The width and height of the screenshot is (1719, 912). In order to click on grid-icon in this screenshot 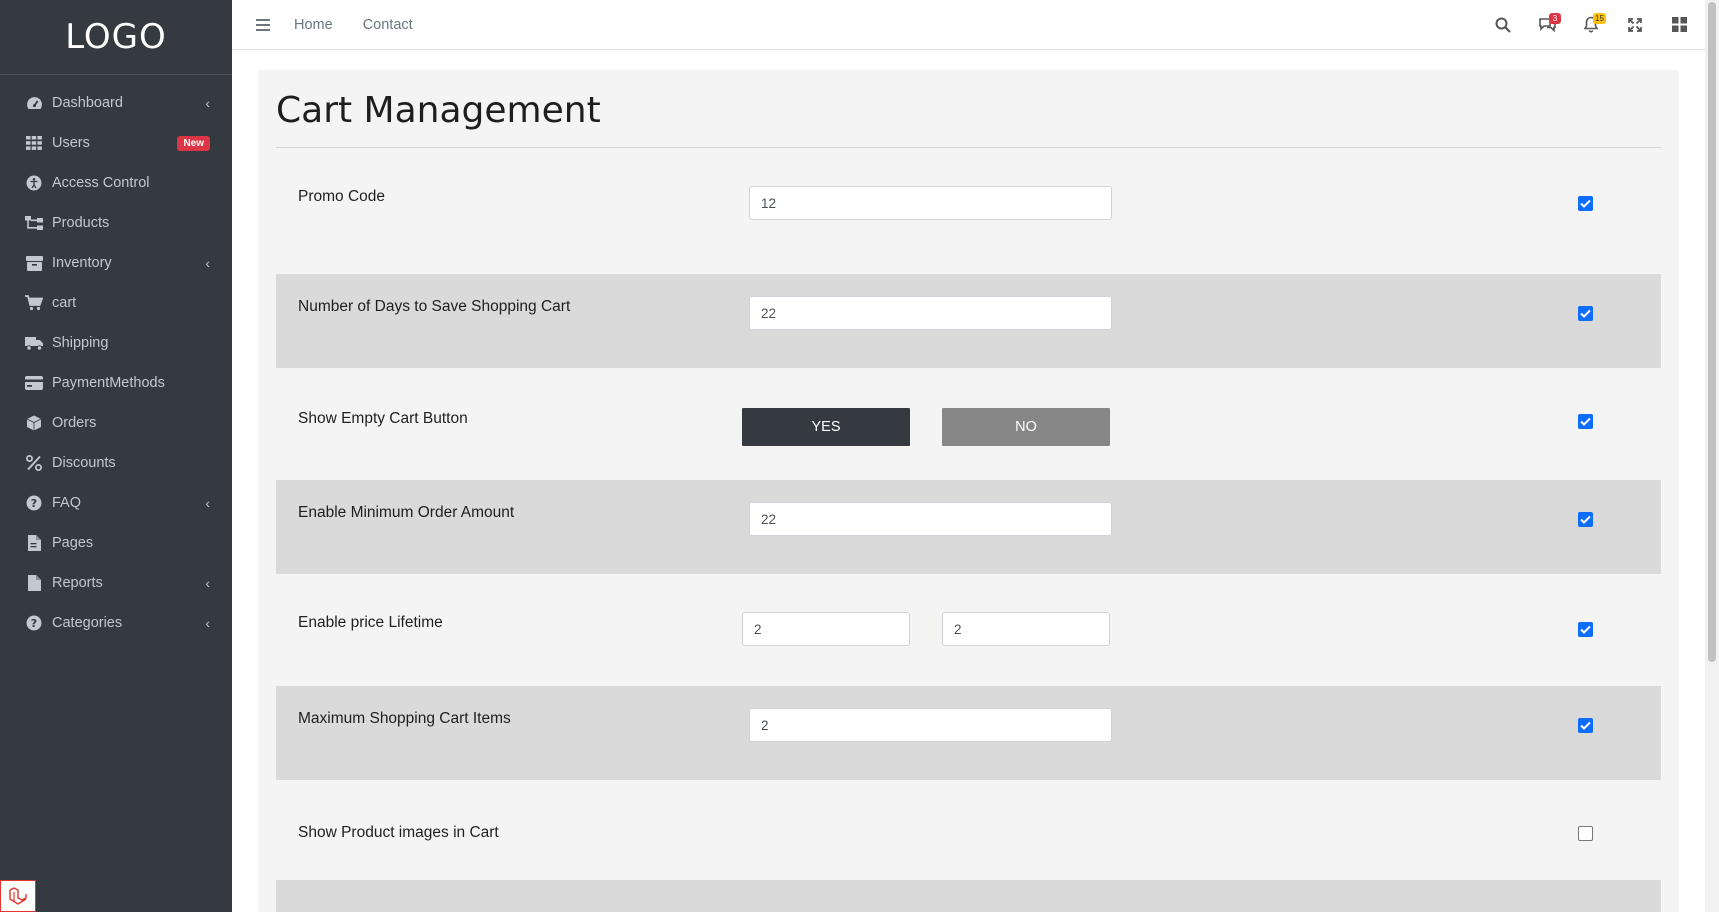, I will do `click(34, 143)`.